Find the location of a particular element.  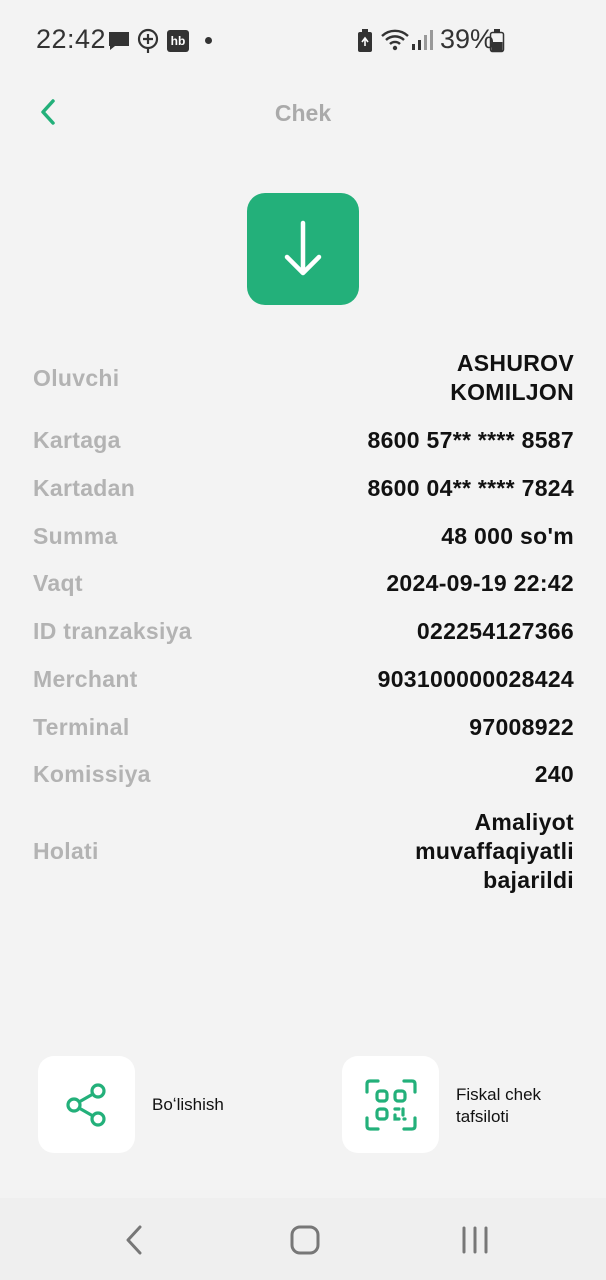

arrow-down-icon is located at coordinates (303, 248).